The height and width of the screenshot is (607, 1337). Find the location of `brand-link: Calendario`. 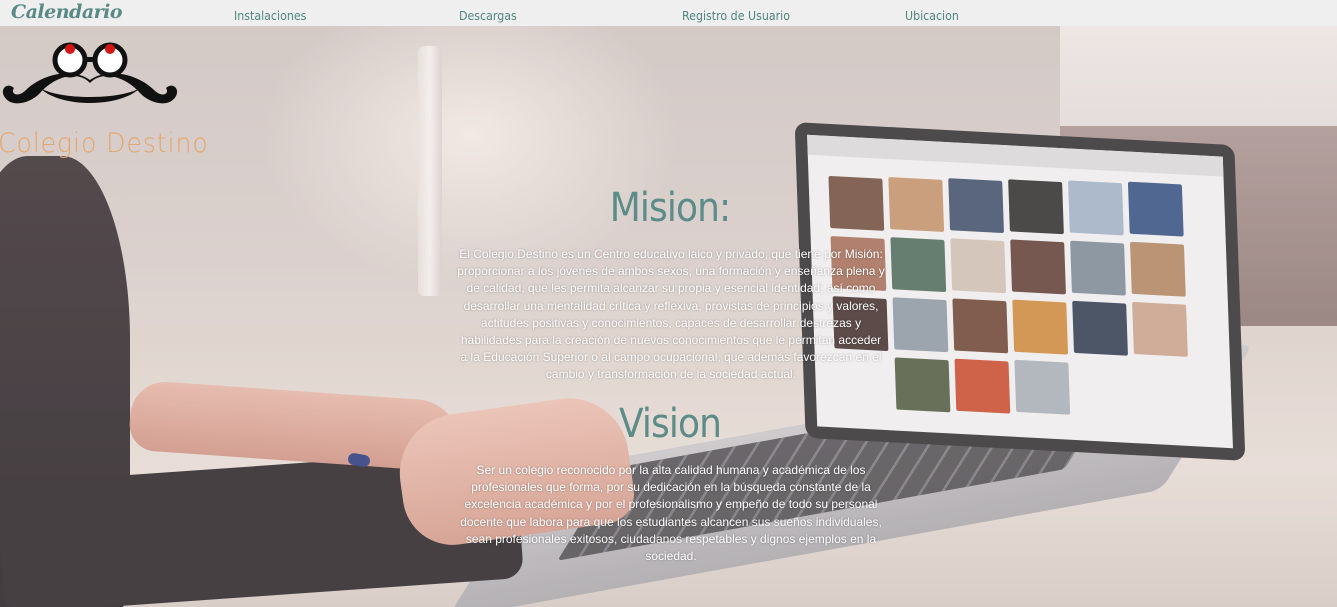

brand-link: Calendario is located at coordinates (67, 12).